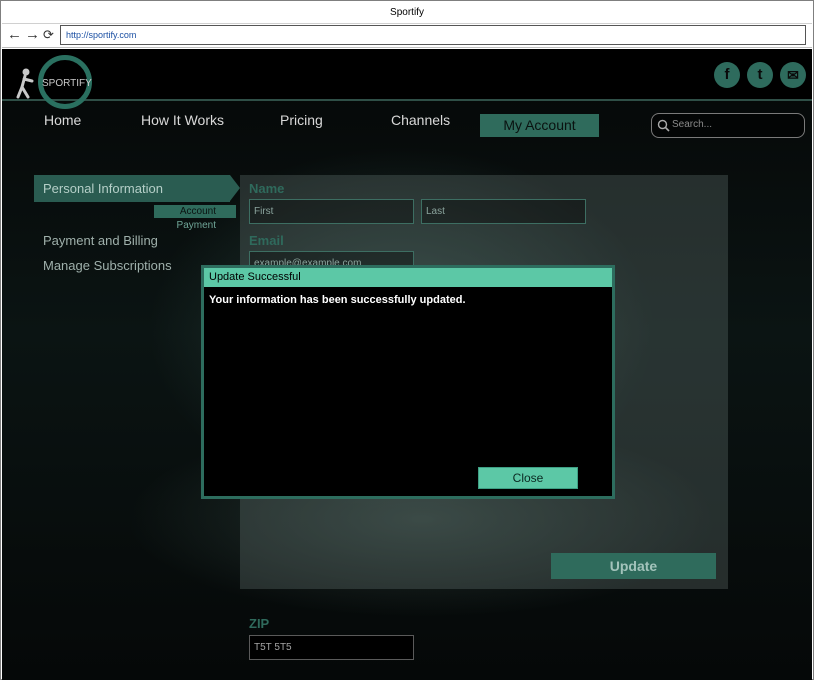  What do you see at coordinates (182, 120) in the screenshot?
I see `nav-how-it-works: How It Works` at bounding box center [182, 120].